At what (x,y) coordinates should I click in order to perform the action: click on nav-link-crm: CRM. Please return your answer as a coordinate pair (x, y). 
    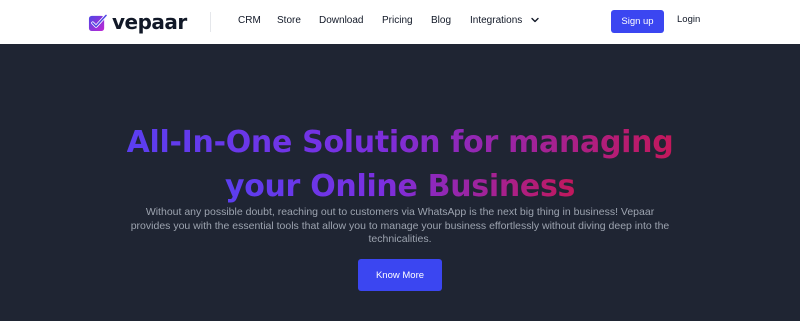
    Looking at the image, I should click on (249, 21).